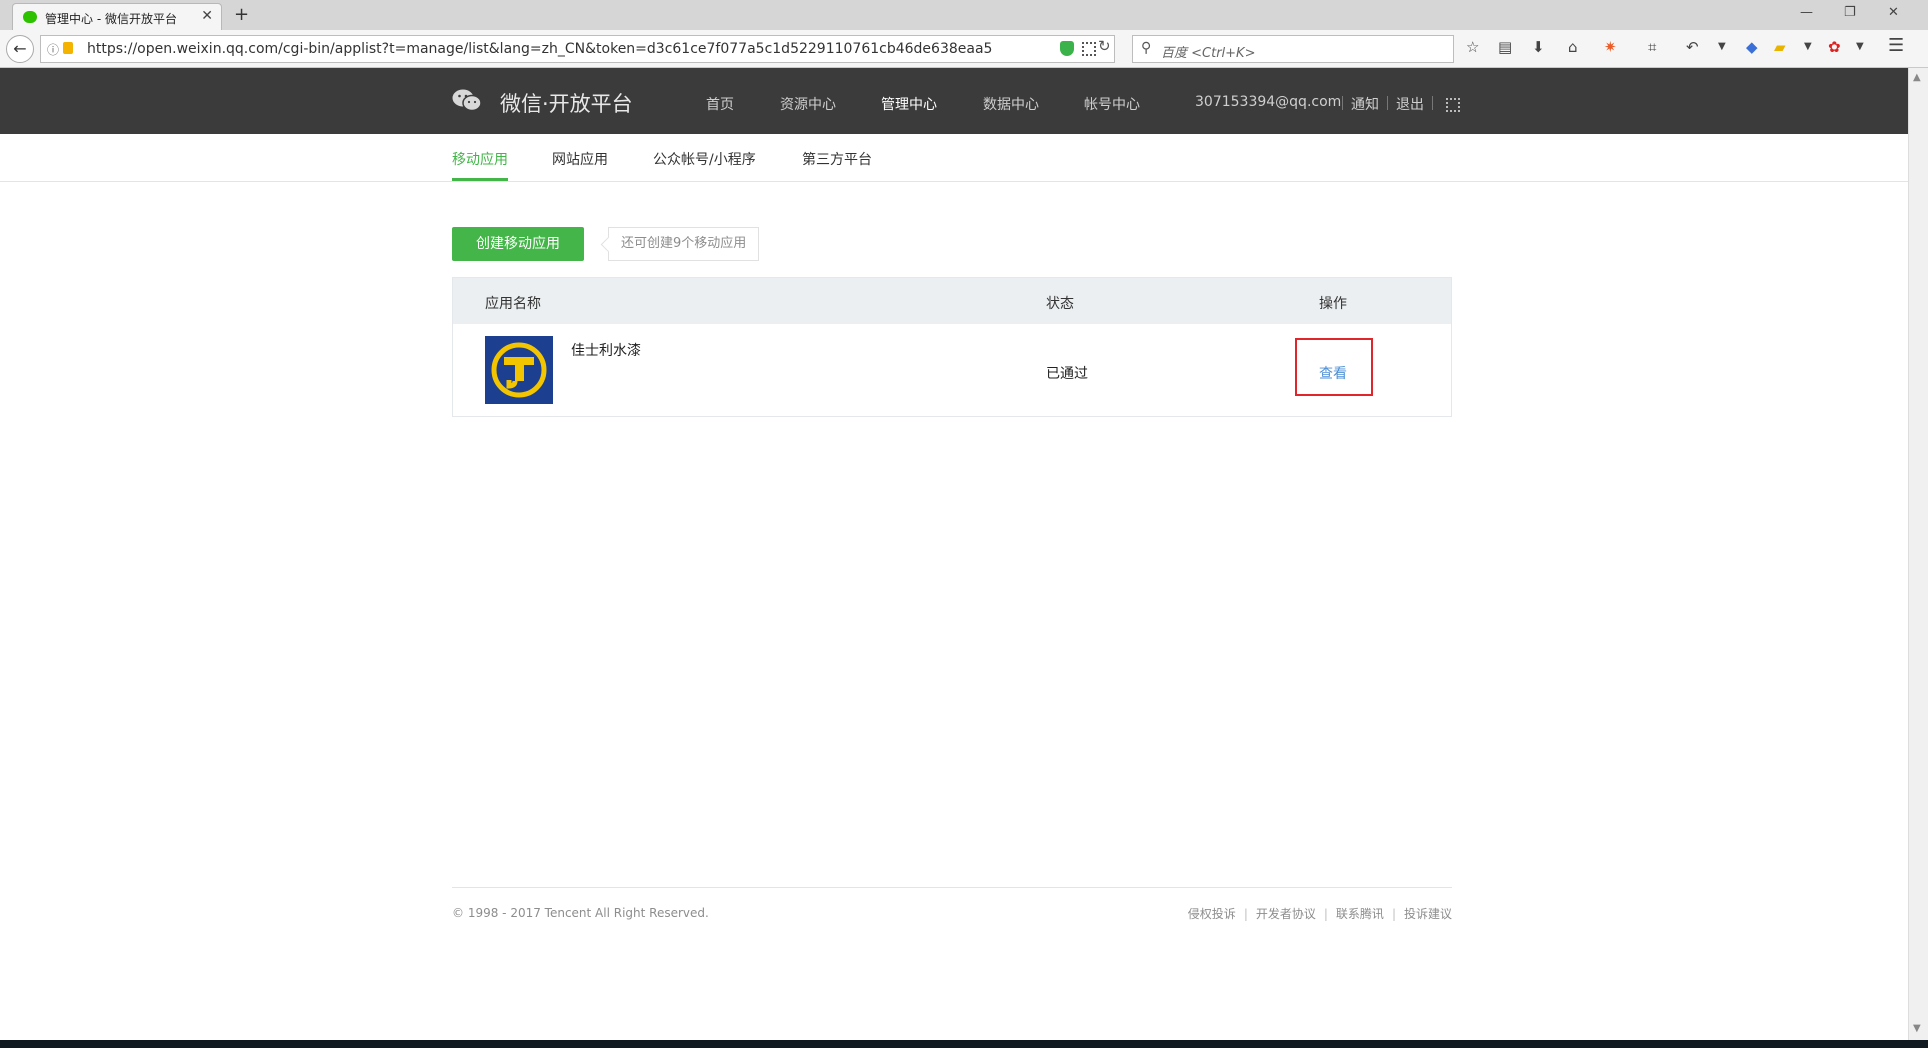  I want to click on search-placeholder: 百度 <Ctrl+K>, so click(1208, 53).